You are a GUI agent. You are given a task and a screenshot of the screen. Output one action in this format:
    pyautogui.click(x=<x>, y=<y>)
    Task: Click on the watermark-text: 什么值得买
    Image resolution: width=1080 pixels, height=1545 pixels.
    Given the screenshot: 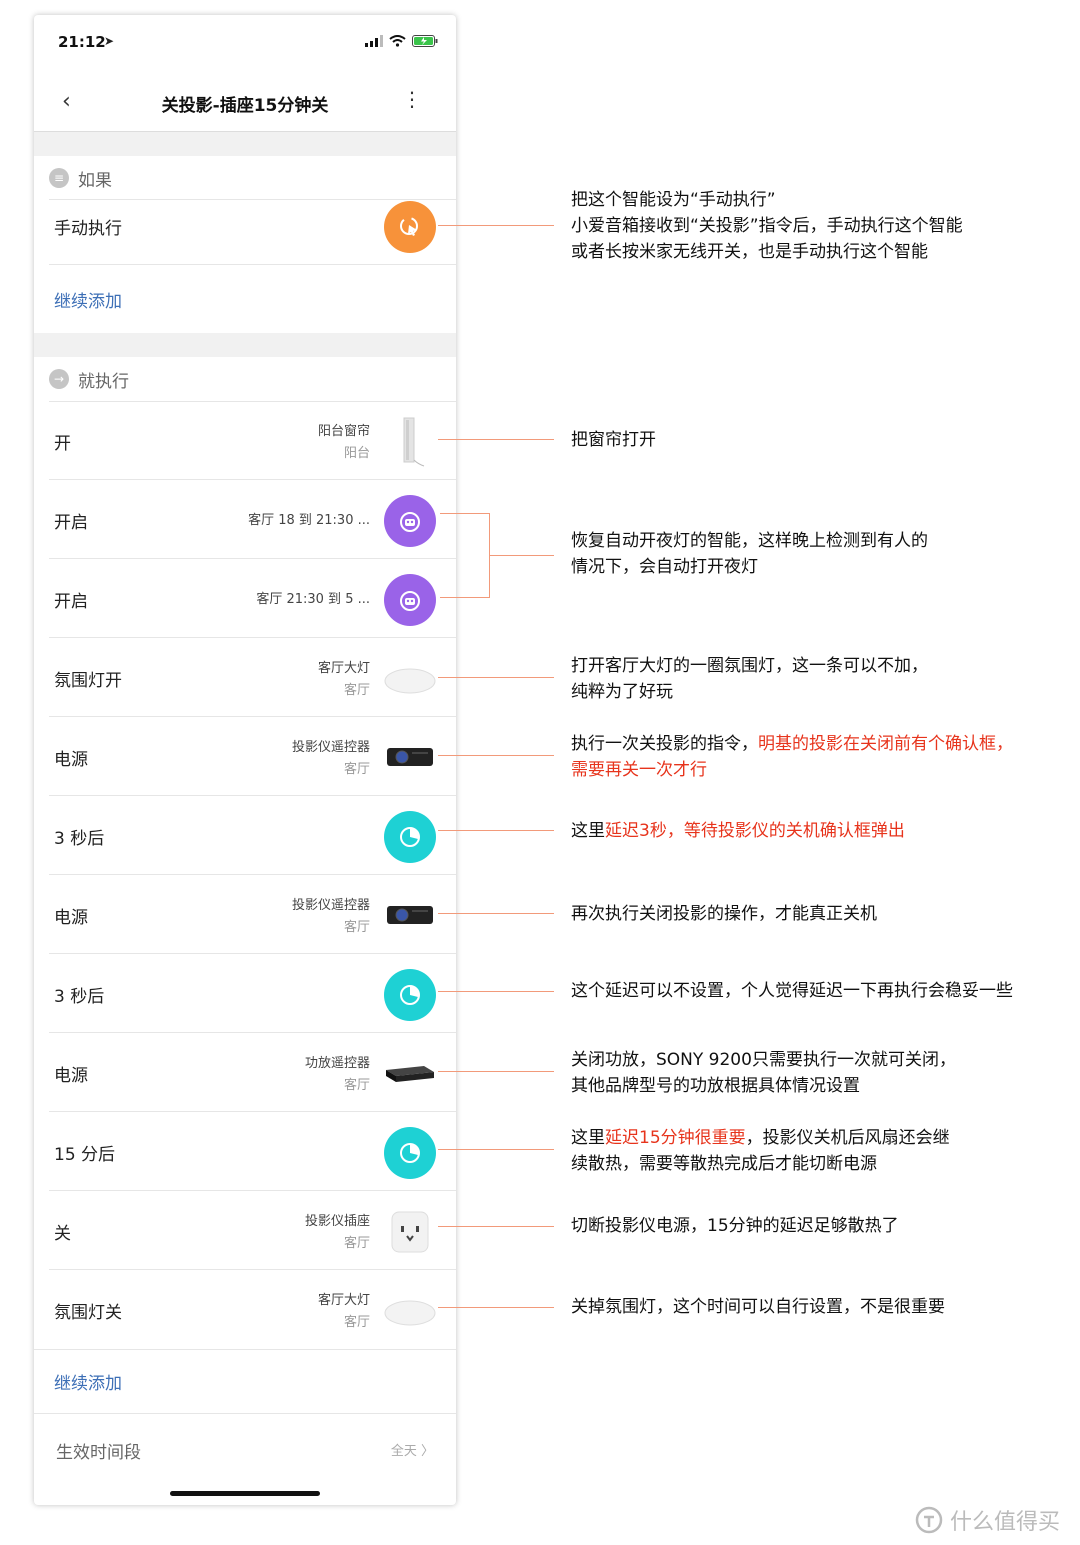 What is the action you would take?
    pyautogui.click(x=1005, y=1522)
    